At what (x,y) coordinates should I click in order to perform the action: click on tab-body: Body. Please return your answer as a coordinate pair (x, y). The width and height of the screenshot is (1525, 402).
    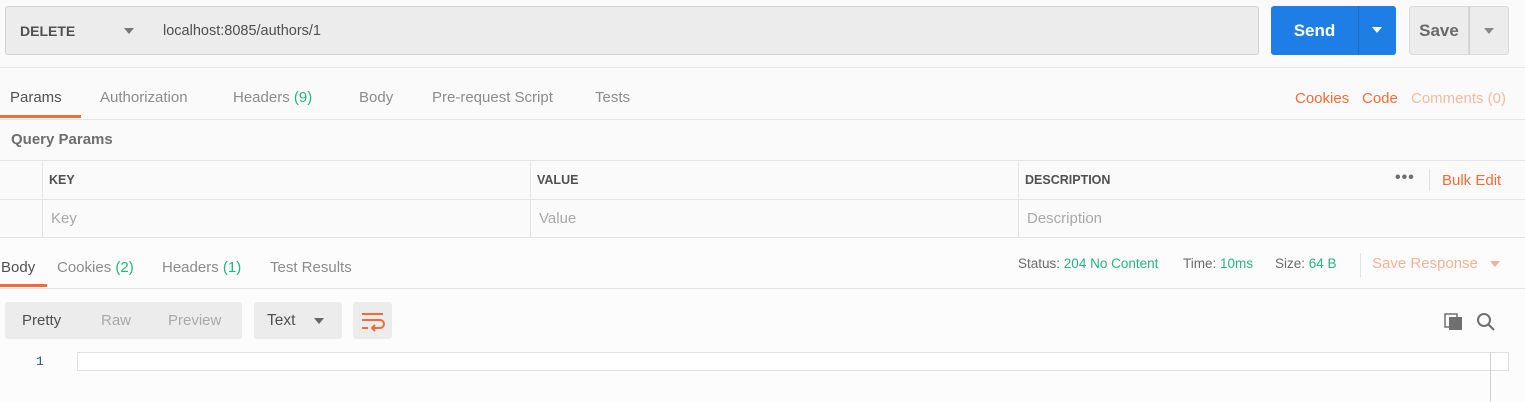
    Looking at the image, I should click on (376, 94).